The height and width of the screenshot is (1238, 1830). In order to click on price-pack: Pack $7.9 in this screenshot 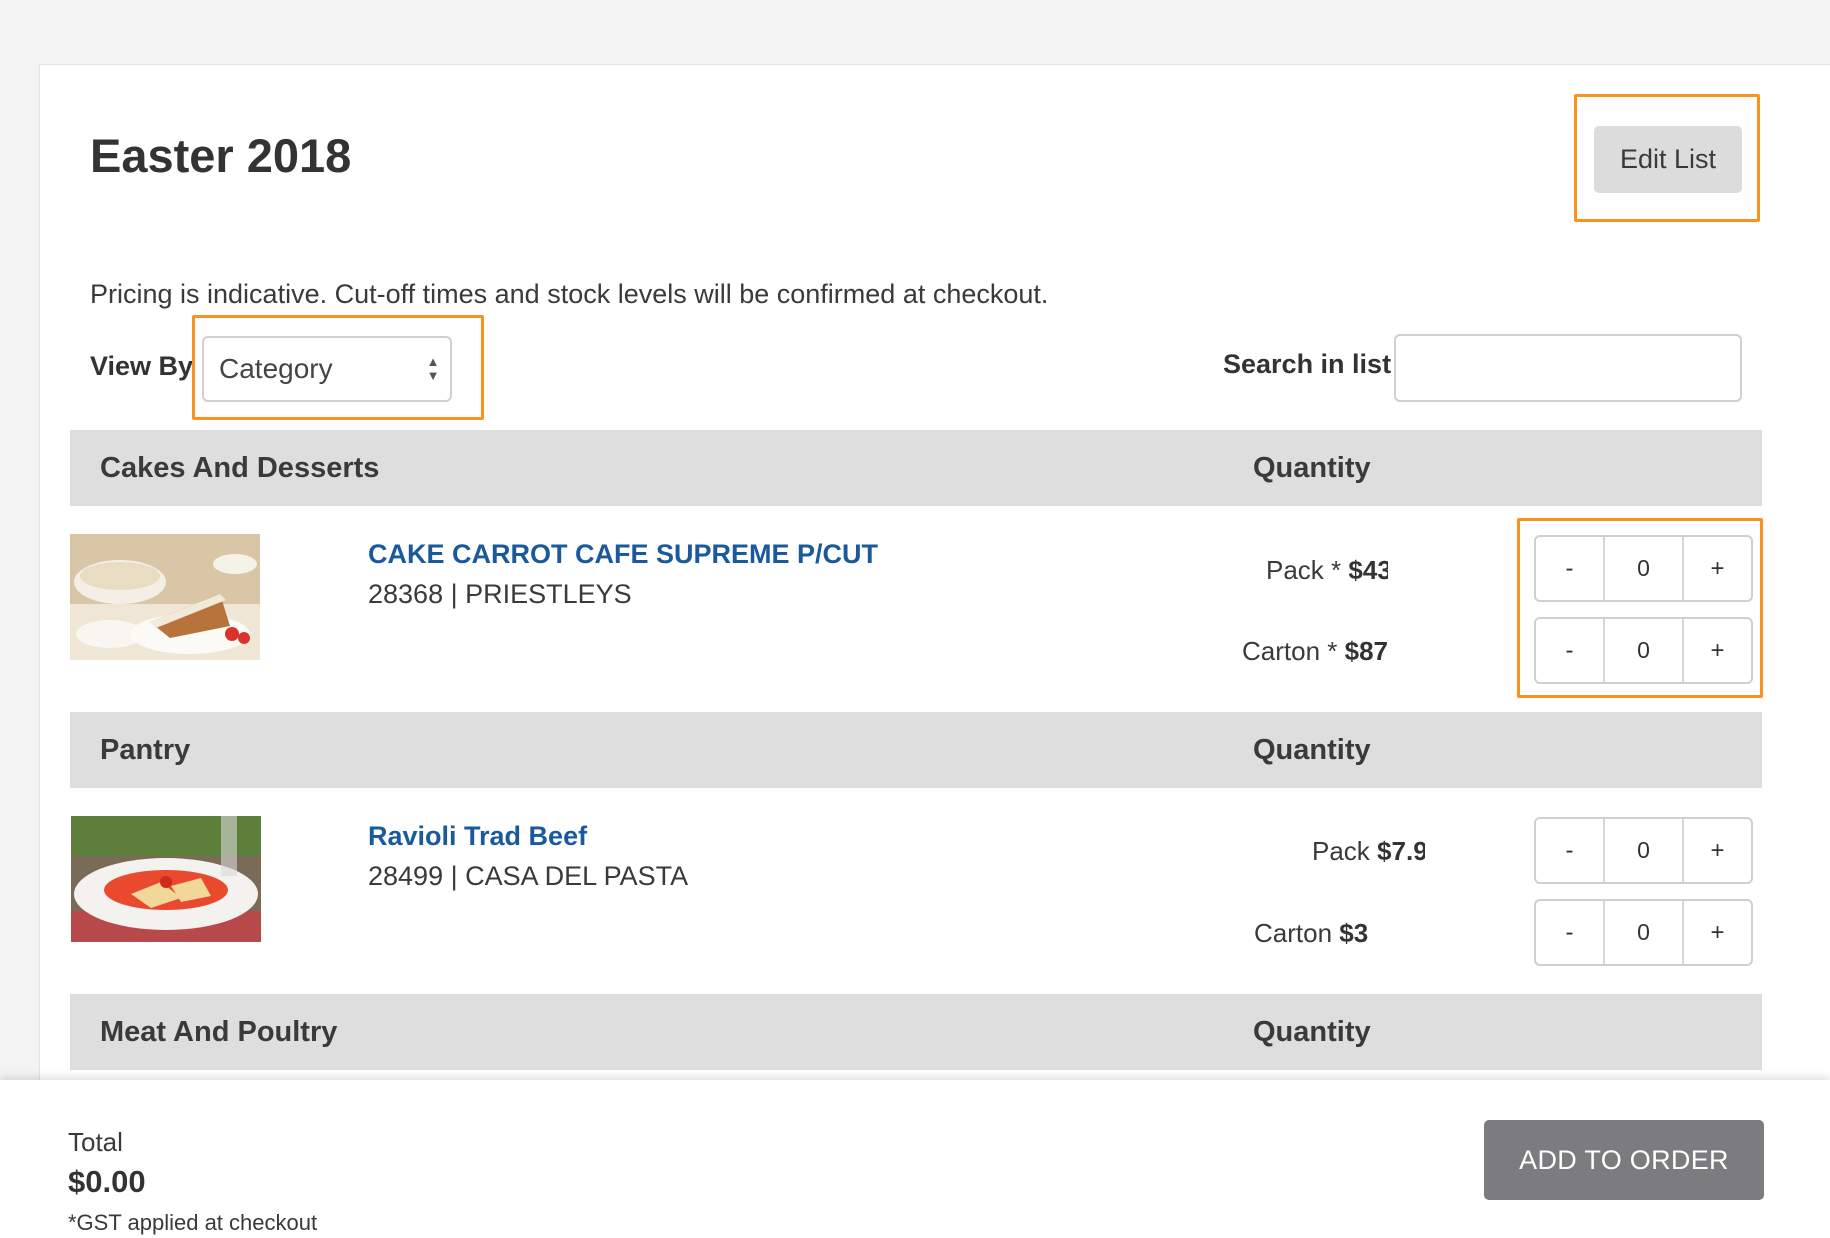, I will do `click(1368, 851)`.